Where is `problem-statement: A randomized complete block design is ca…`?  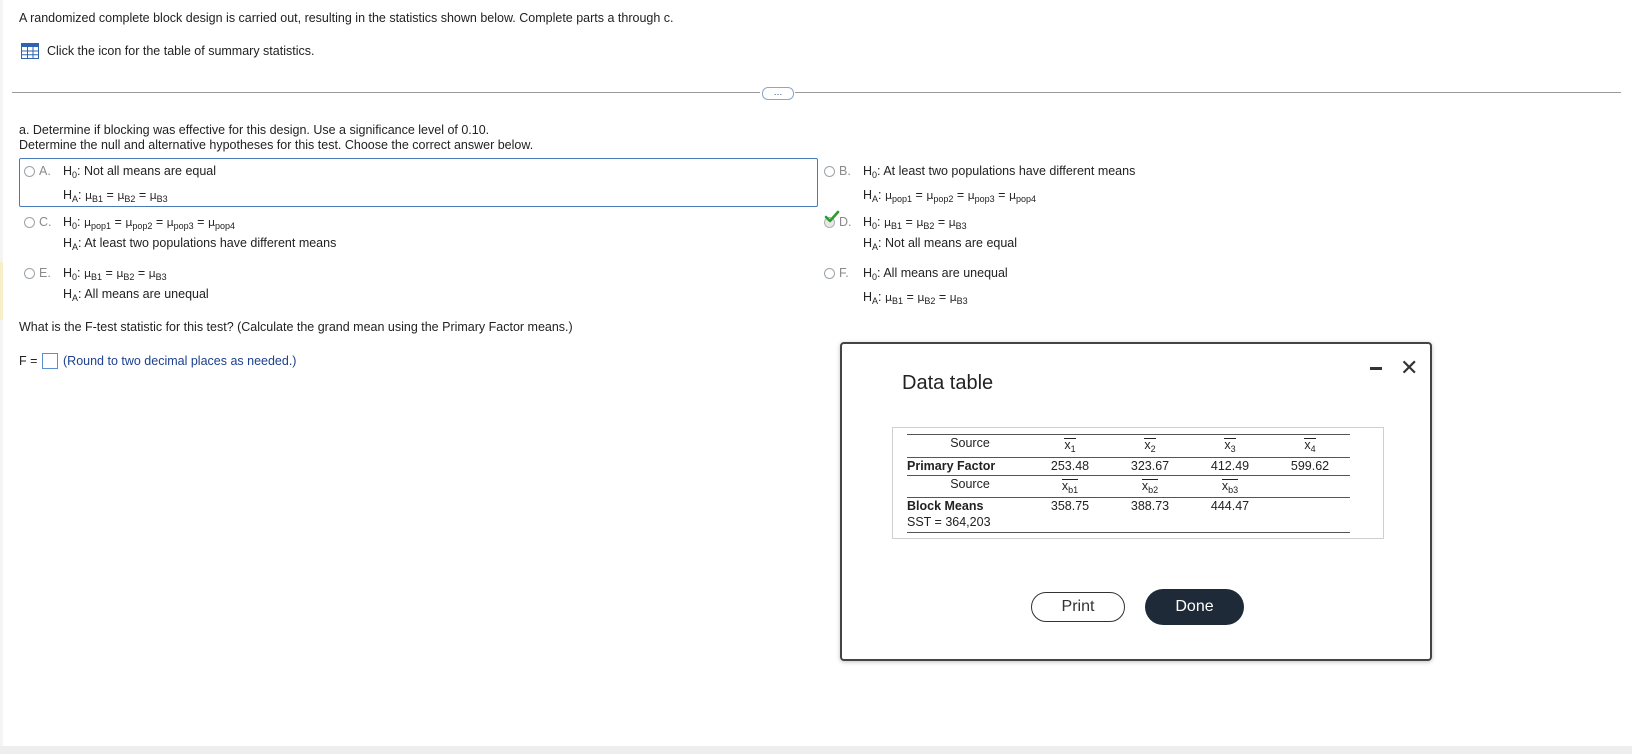 problem-statement: A randomized complete block design is ca… is located at coordinates (346, 18).